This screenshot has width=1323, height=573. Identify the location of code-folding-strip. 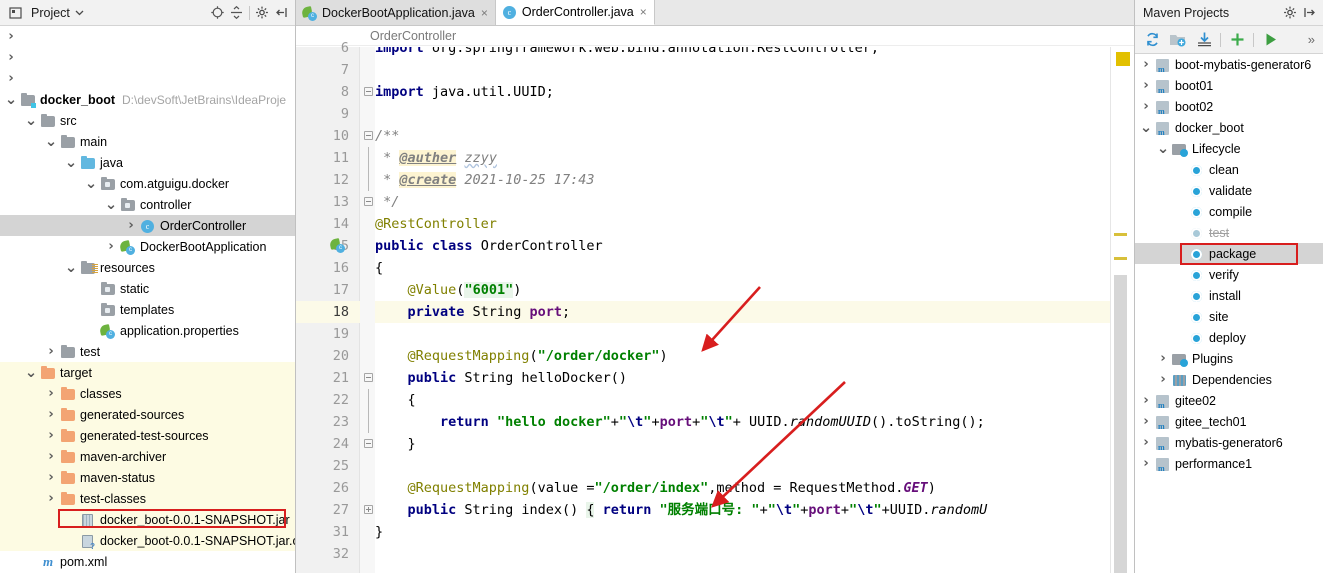
(367, 310).